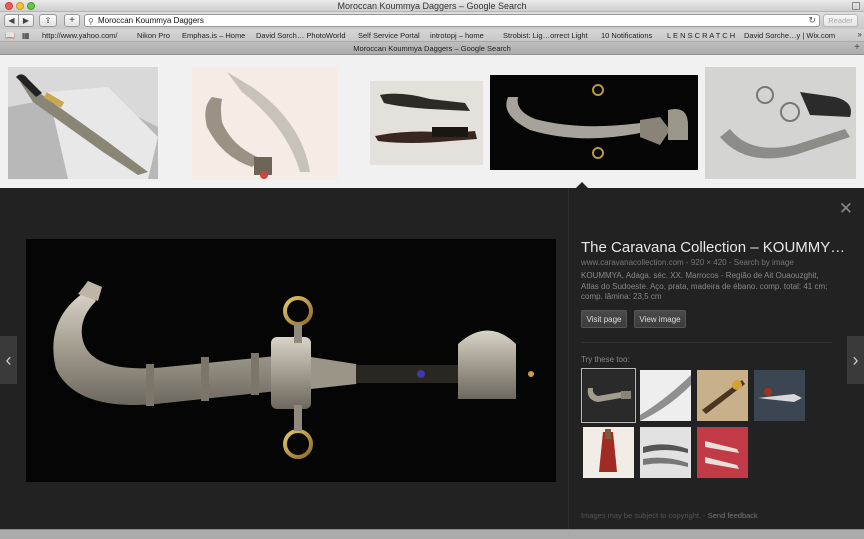 The width and height of the screenshot is (864, 539). What do you see at coordinates (733, 515) in the screenshot?
I see `send-feedback-link: Send feedback` at bounding box center [733, 515].